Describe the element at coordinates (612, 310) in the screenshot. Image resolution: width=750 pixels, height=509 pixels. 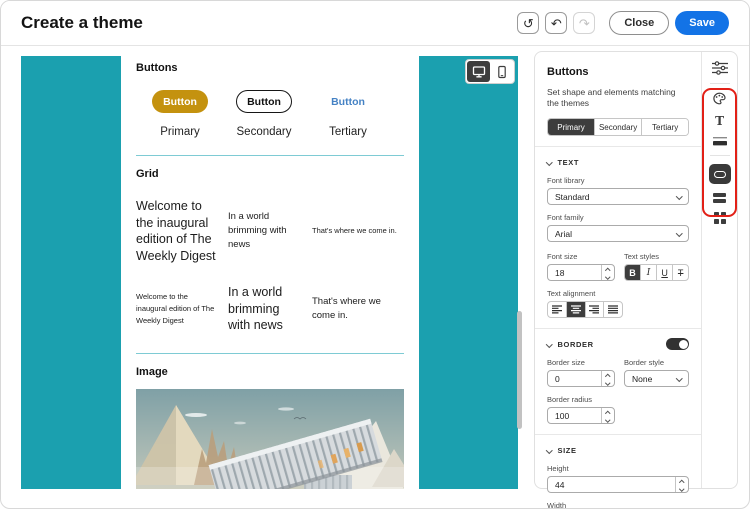
I see `align-justify-button` at that location.